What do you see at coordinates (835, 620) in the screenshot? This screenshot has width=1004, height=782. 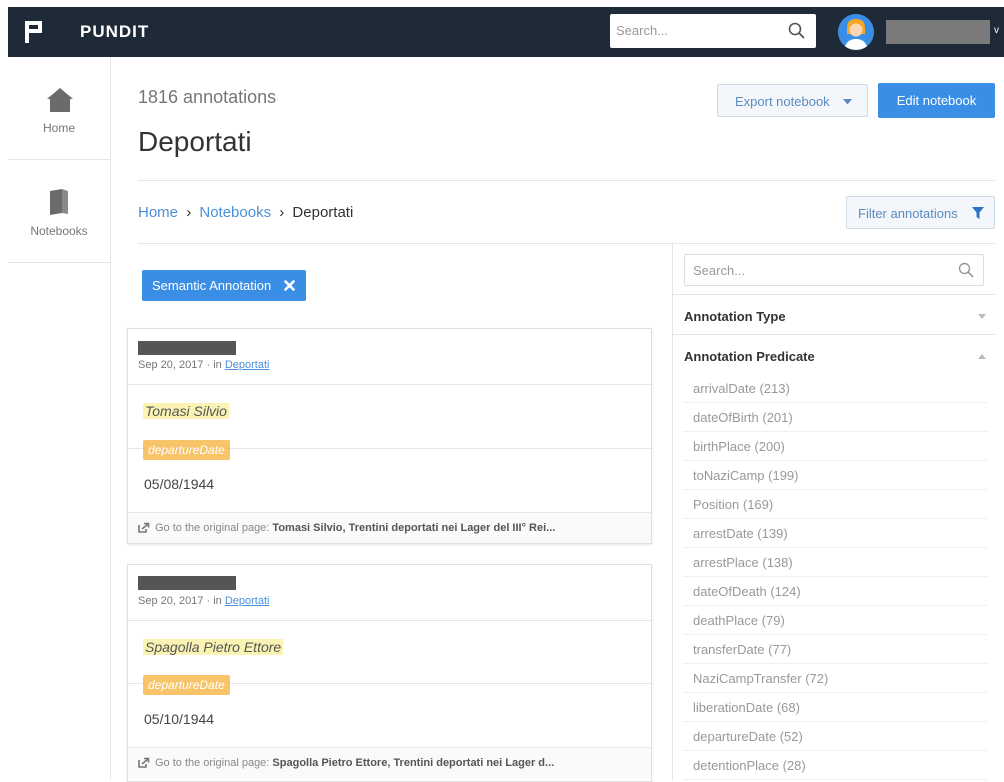 I see `predicate-filter-item: deathPlace (79)` at bounding box center [835, 620].